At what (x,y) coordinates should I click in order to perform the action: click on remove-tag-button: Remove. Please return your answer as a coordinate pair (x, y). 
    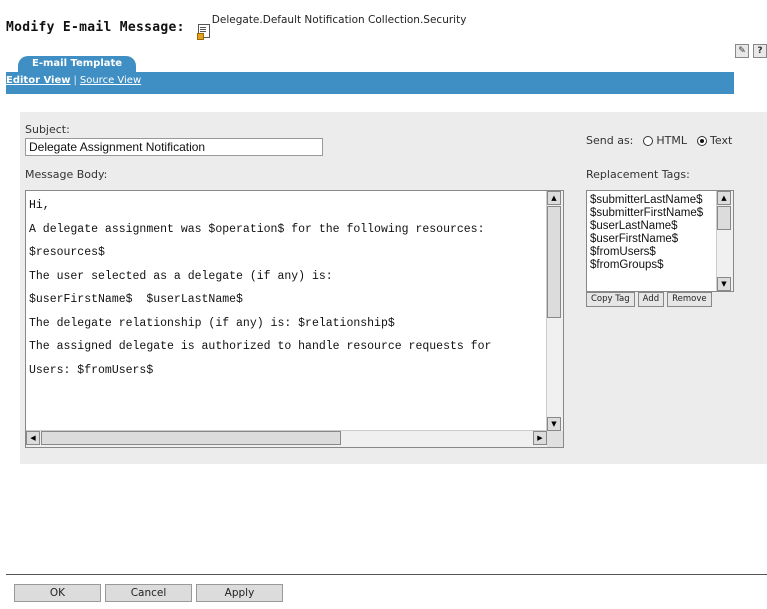
    Looking at the image, I should click on (689, 299).